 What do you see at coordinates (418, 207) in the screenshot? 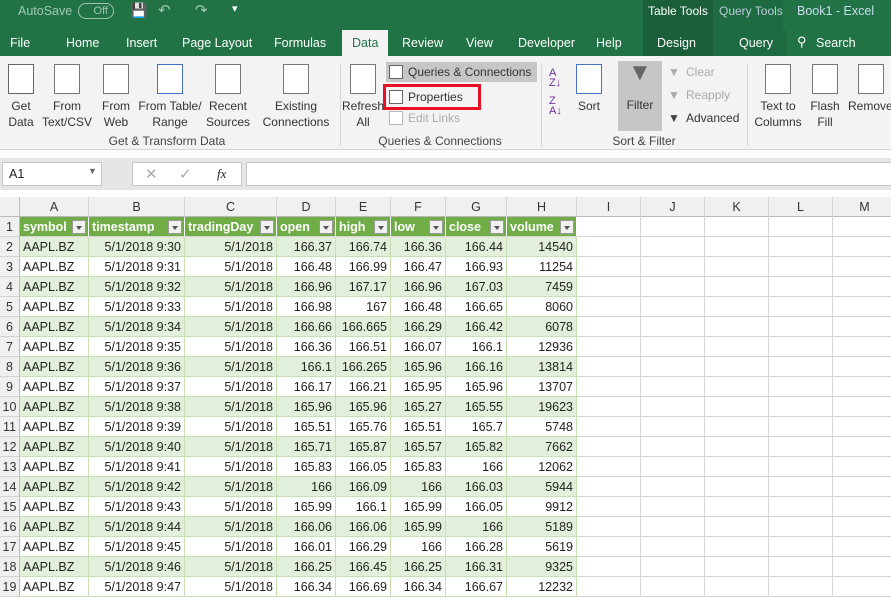
I see `column-header-F: F` at bounding box center [418, 207].